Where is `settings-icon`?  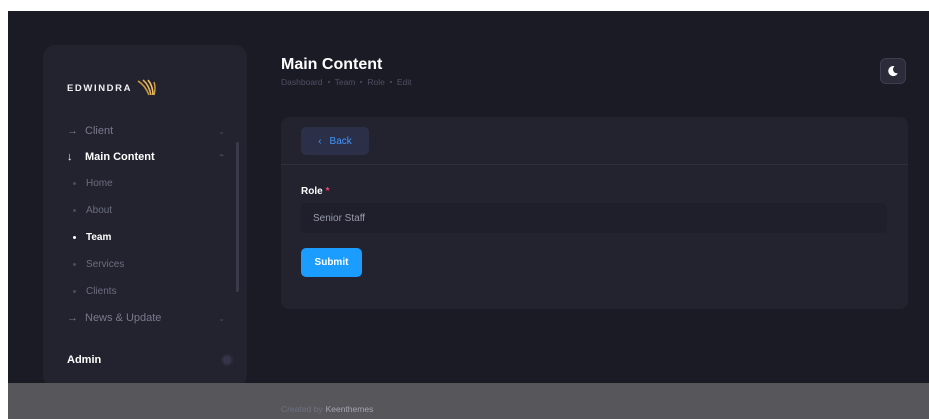
settings-icon is located at coordinates (227, 360).